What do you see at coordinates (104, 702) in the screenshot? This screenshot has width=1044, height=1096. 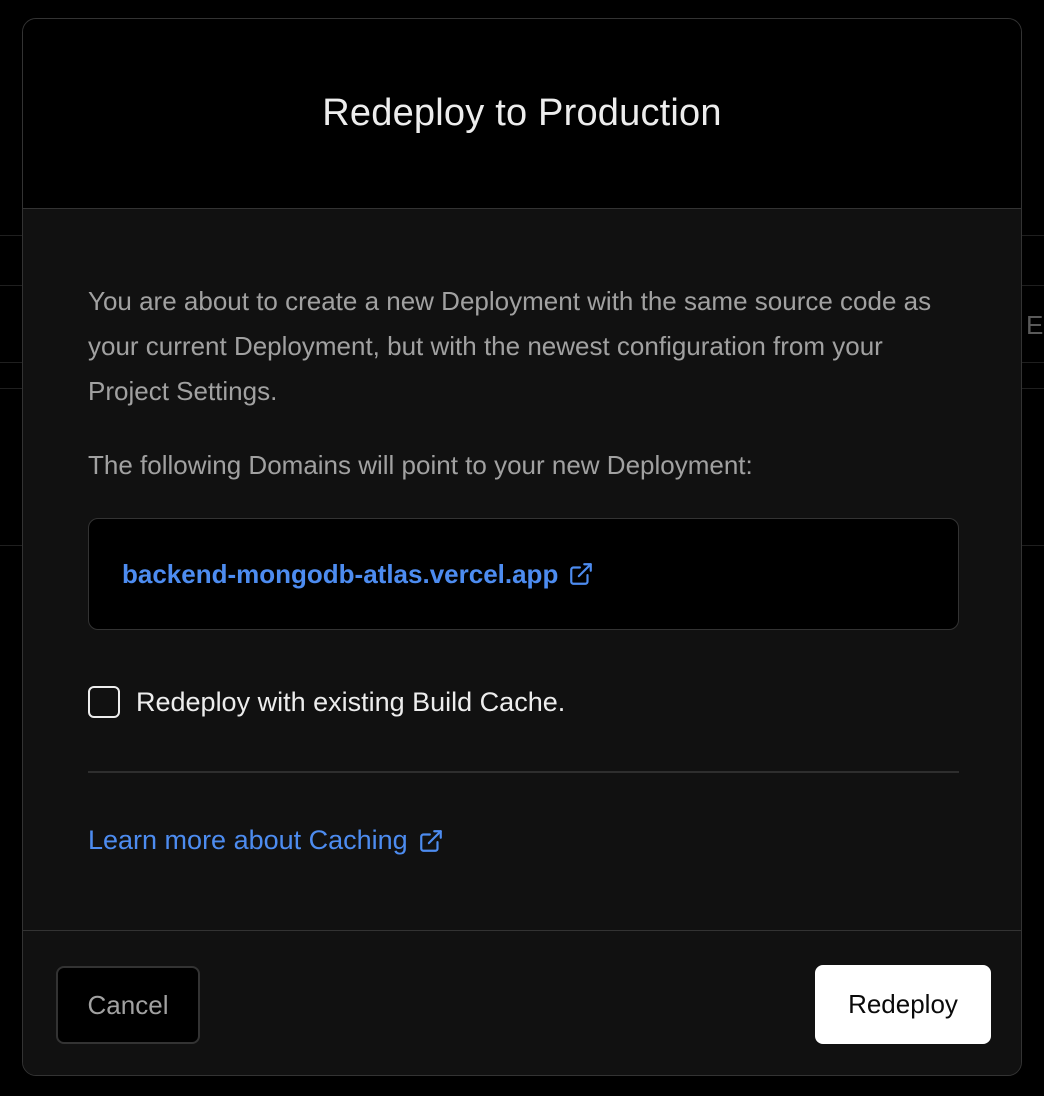 I see `build-cache-checkbox` at bounding box center [104, 702].